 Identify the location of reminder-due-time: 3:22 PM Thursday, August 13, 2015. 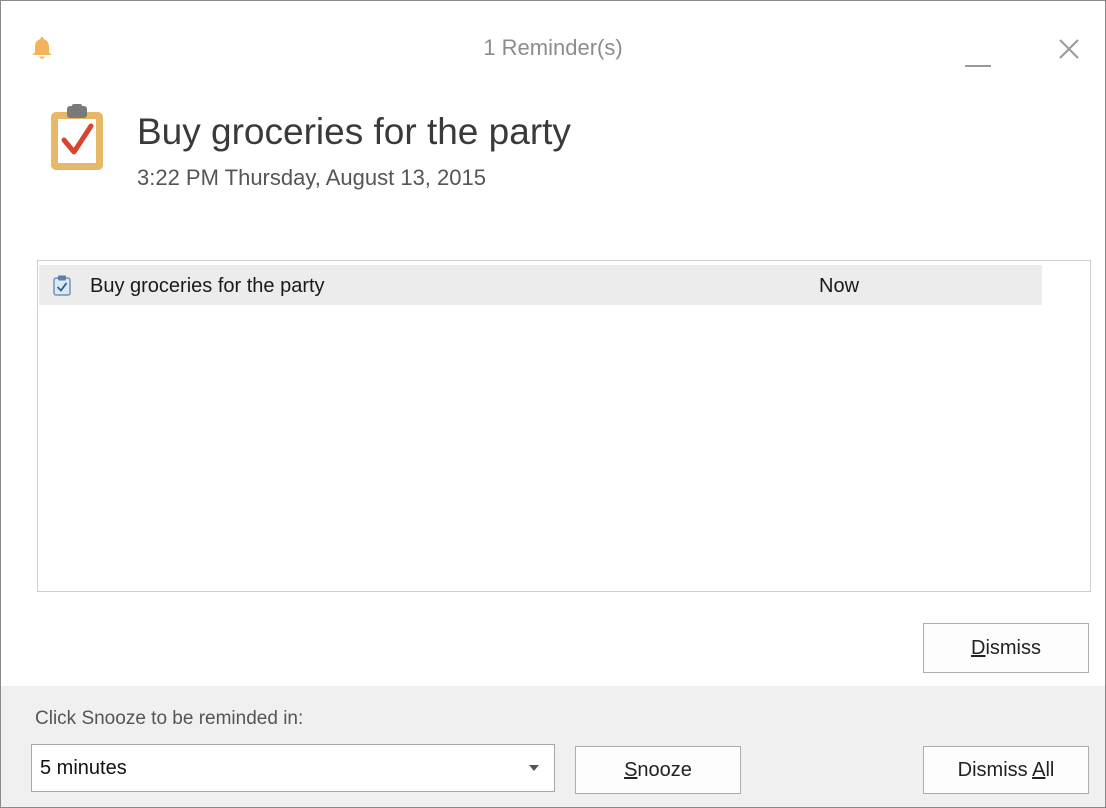
(311, 177).